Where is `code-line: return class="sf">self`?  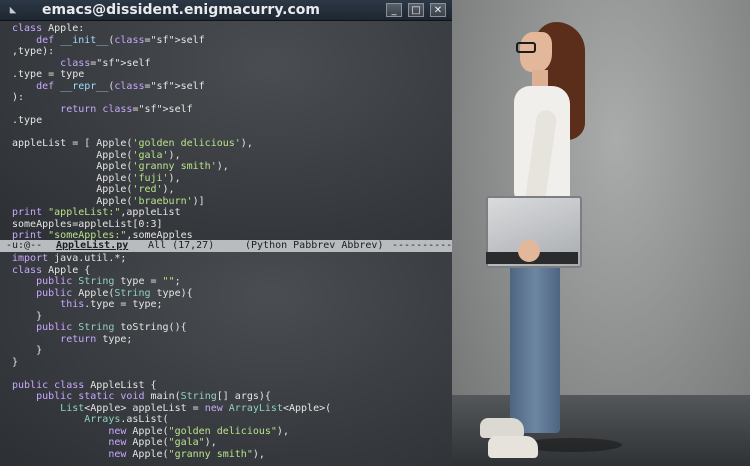 code-line: return class="sf">self is located at coordinates (132, 110).